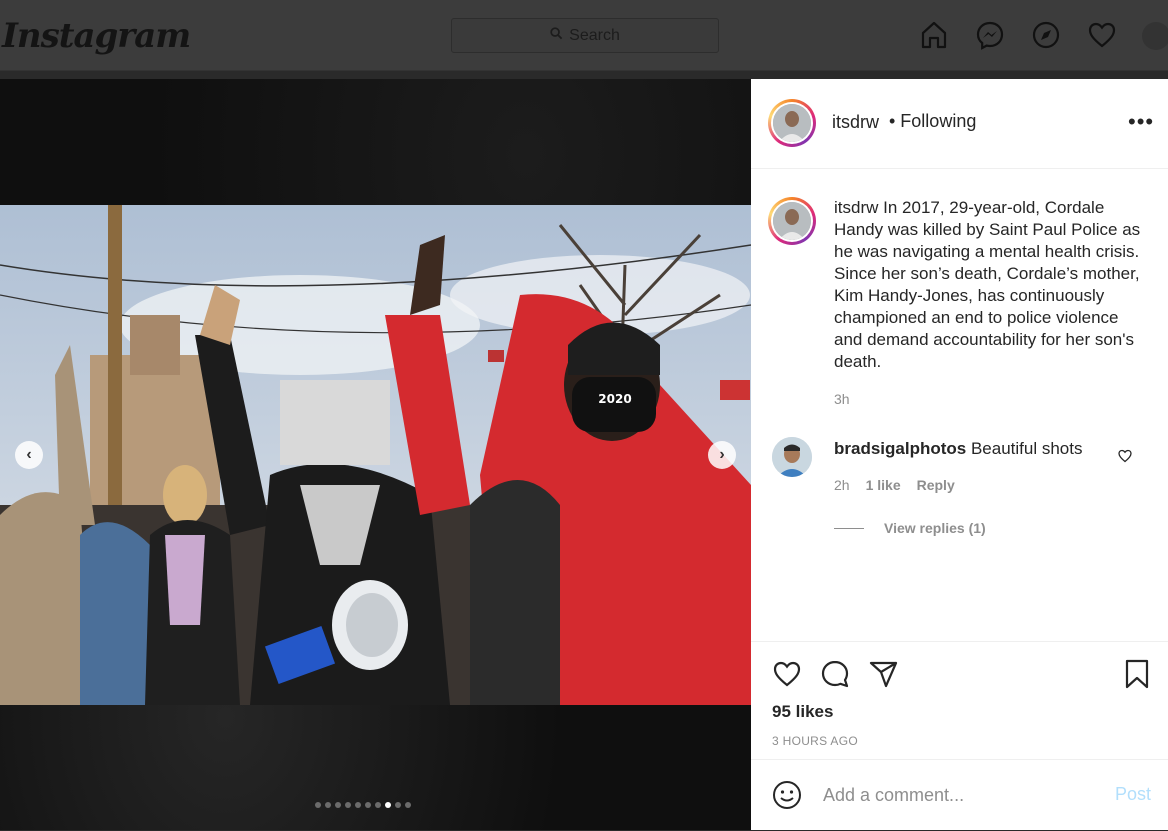 The image size is (1168, 831). Describe the element at coordinates (932, 121) in the screenshot. I see `follow-status: • Following` at that location.